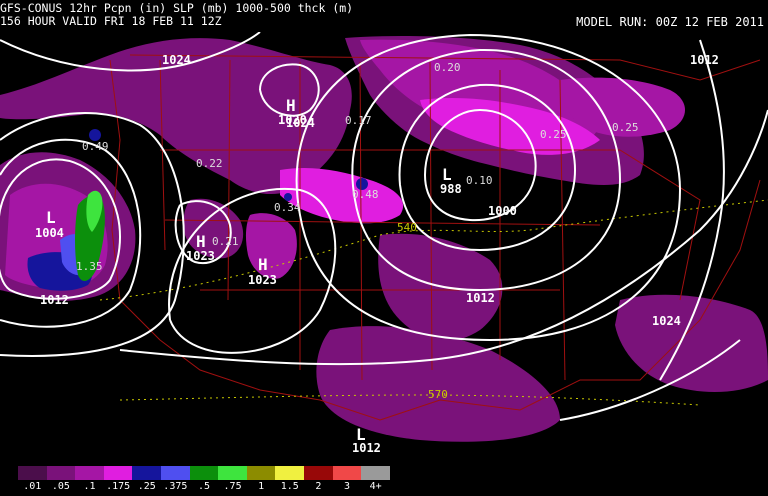 Image resolution: width=768 pixels, height=496 pixels. What do you see at coordinates (358, 120) in the screenshot?
I see `precip-amount-label: 0.17` at bounding box center [358, 120].